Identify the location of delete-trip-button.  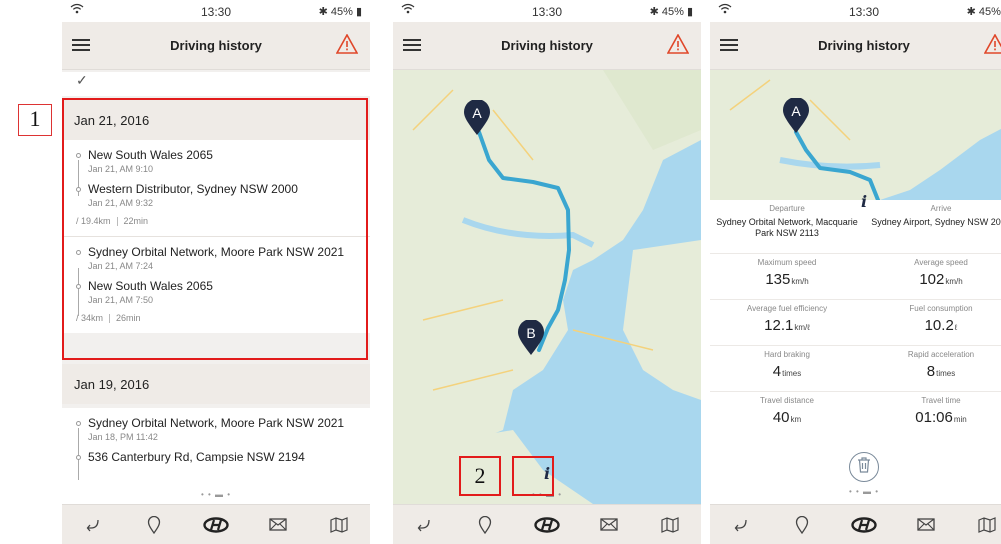
(864, 467).